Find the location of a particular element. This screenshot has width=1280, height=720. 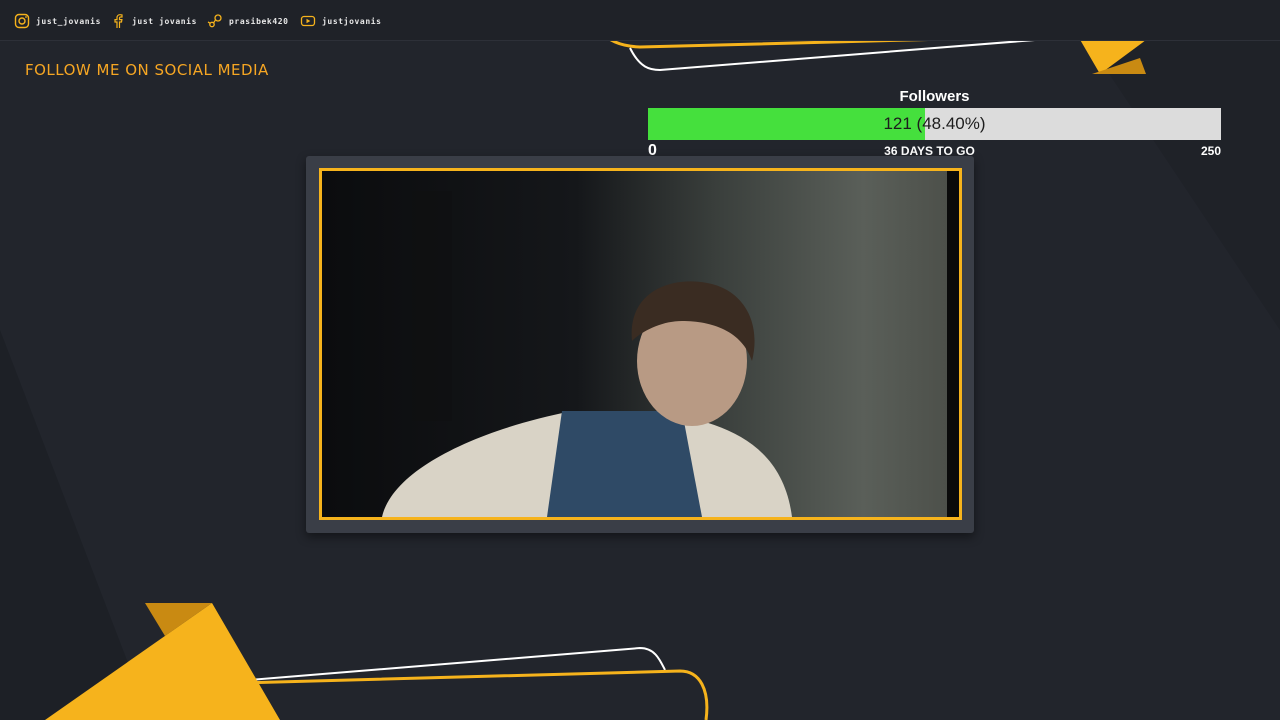

youtube-icon is located at coordinates (308, 21).